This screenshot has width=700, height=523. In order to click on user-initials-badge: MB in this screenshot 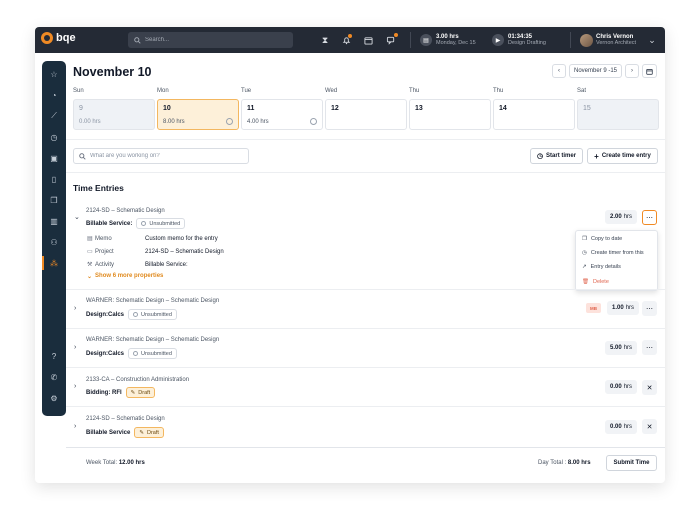, I will do `click(593, 308)`.